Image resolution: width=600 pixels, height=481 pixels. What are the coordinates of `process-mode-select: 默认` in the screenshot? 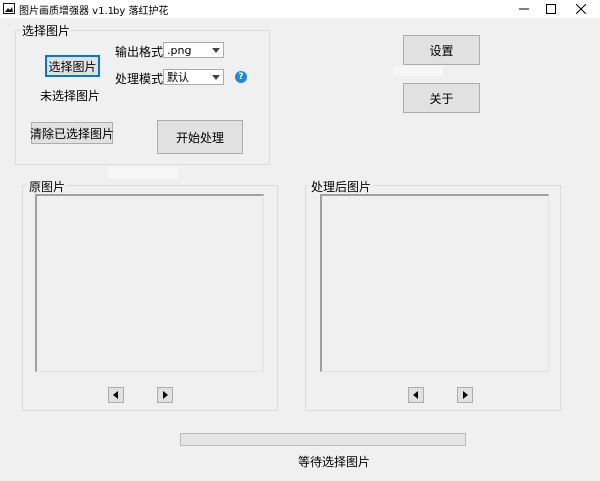 It's located at (193, 77).